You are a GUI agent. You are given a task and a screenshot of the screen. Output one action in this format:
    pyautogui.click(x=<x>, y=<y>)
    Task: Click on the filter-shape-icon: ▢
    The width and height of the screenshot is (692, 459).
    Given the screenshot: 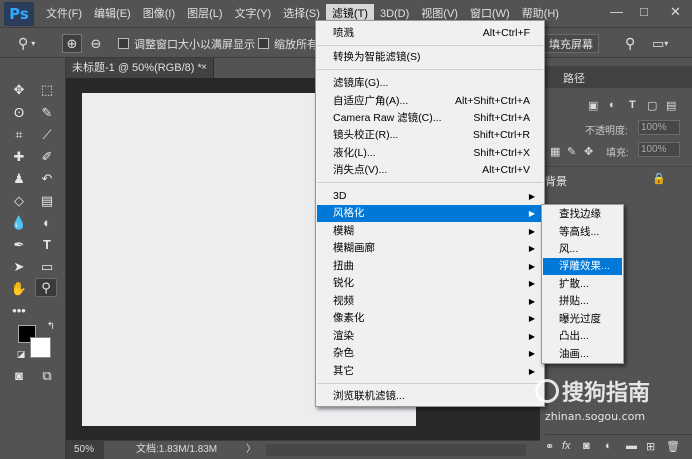 What is the action you would take?
    pyautogui.click(x=652, y=105)
    